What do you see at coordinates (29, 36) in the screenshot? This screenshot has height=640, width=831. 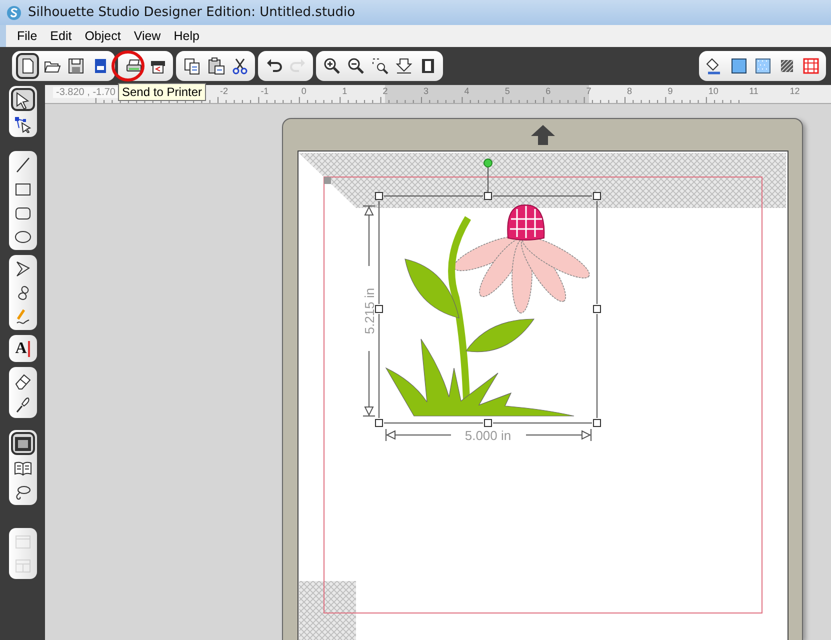 I see `menu-item: File` at bounding box center [29, 36].